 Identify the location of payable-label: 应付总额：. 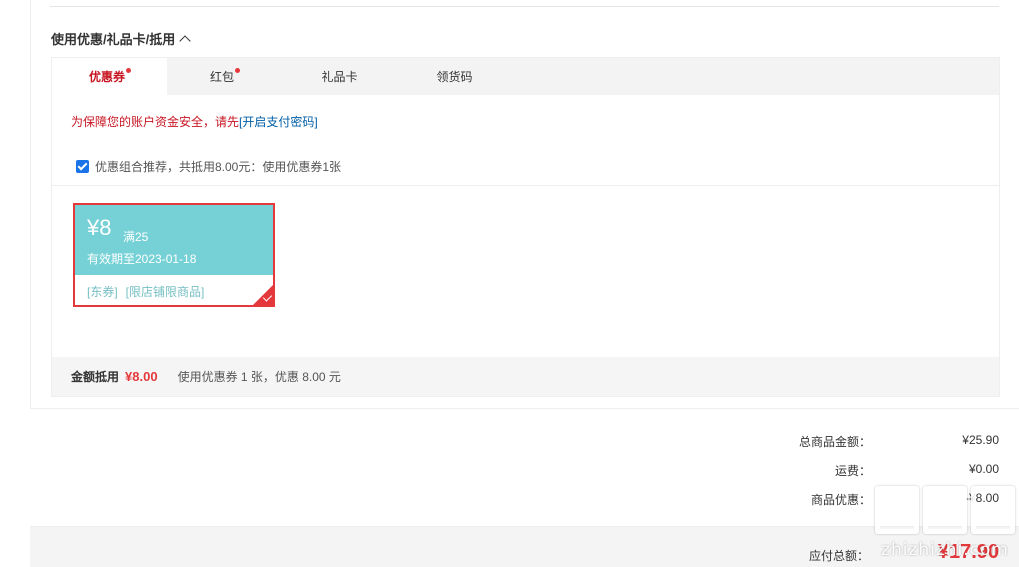
(838, 556).